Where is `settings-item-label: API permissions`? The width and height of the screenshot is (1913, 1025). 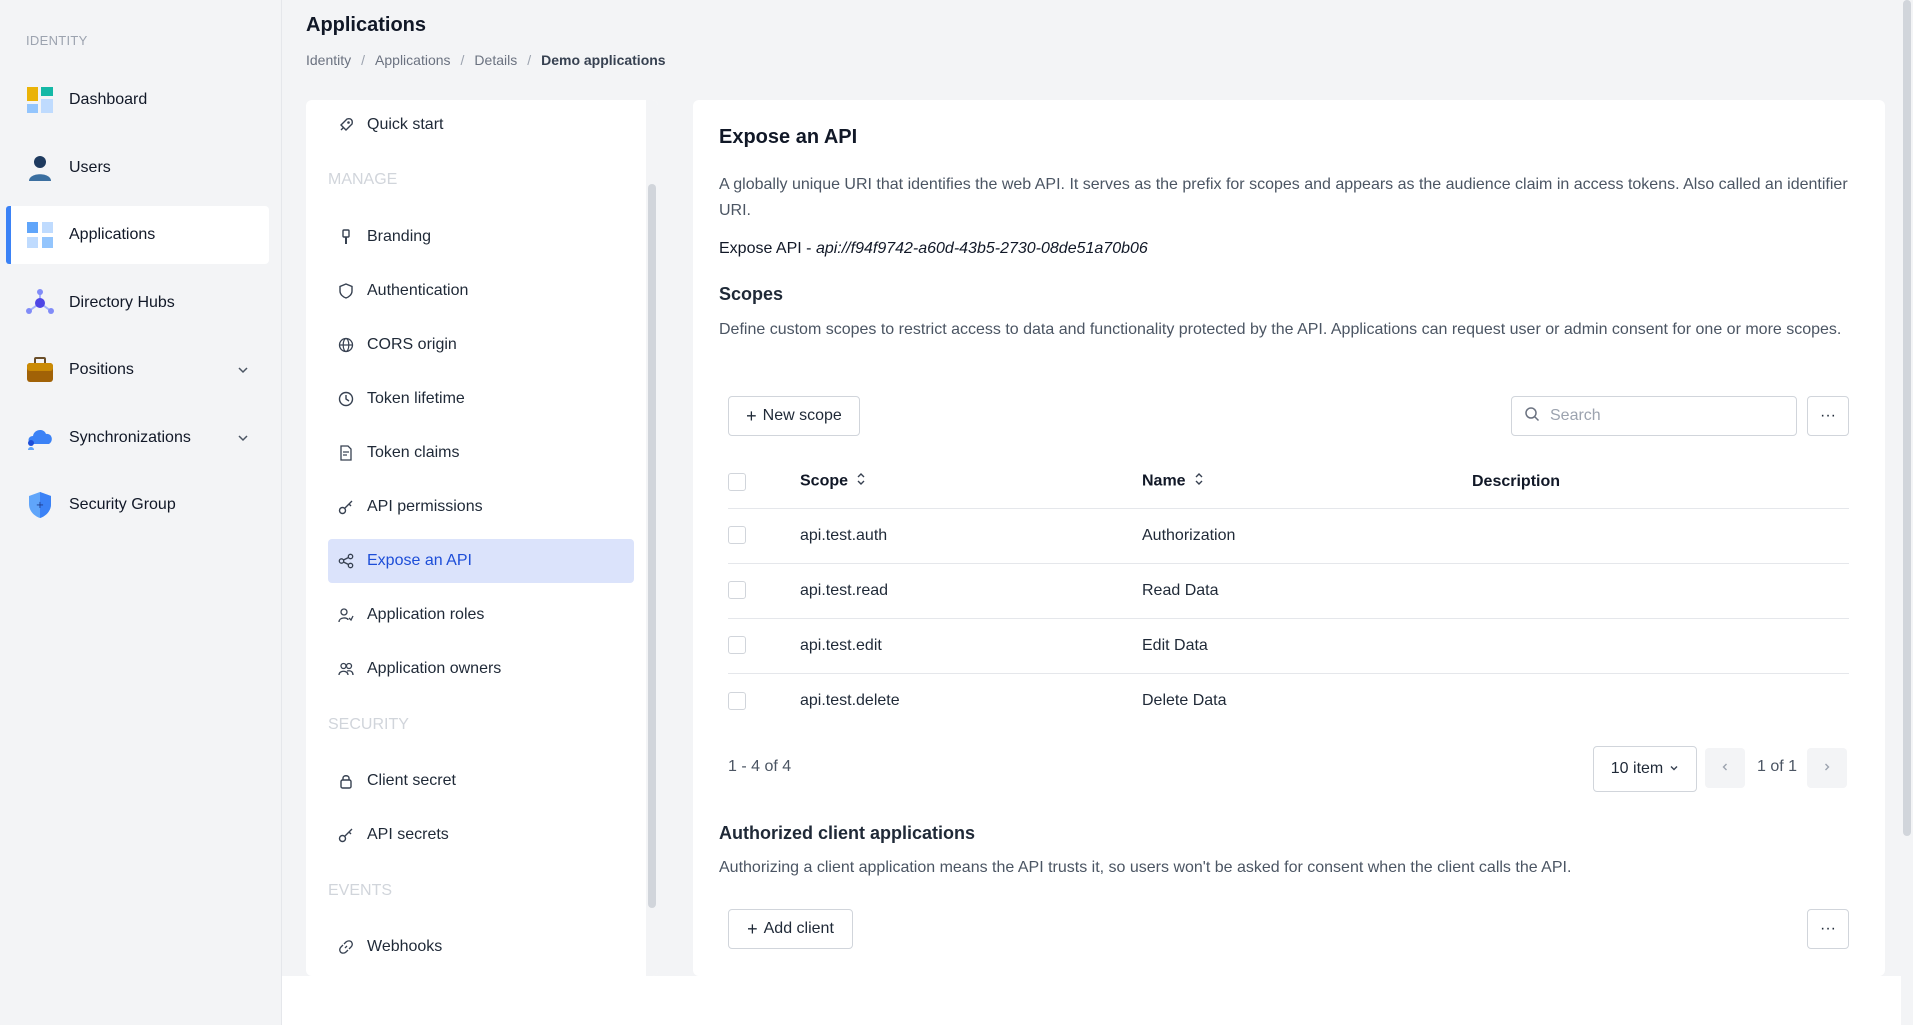
settings-item-label: API permissions is located at coordinates (425, 506).